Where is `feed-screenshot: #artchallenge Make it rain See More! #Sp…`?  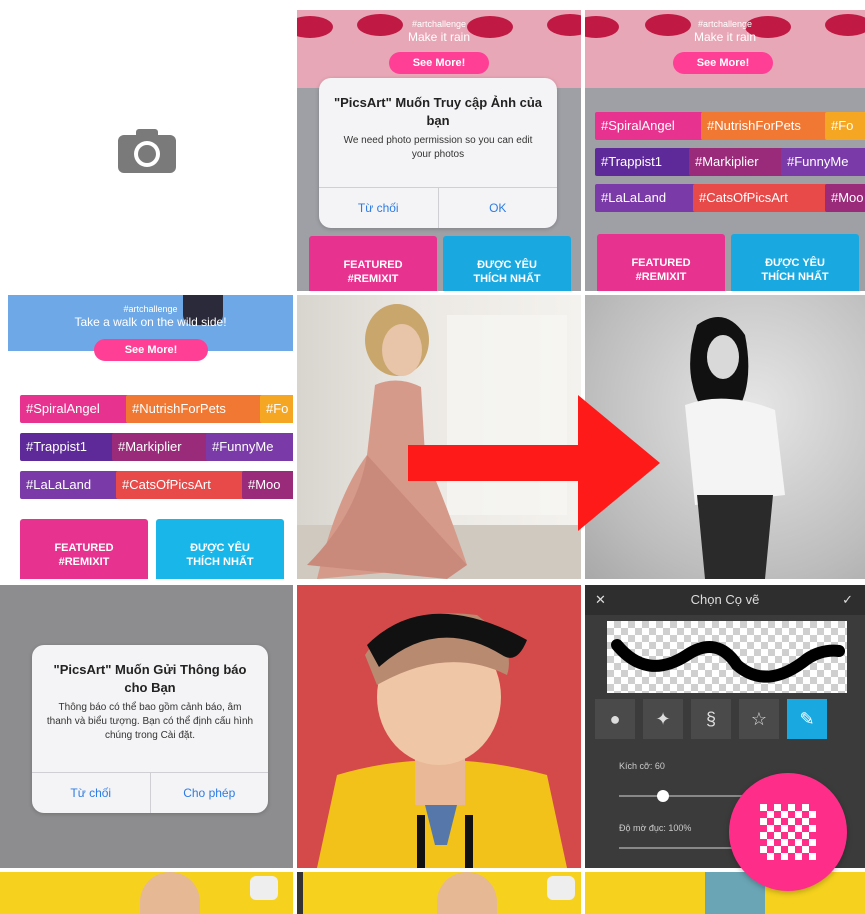
feed-screenshot: #artchallenge Make it rain See More! #Sp… is located at coordinates (725, 150).